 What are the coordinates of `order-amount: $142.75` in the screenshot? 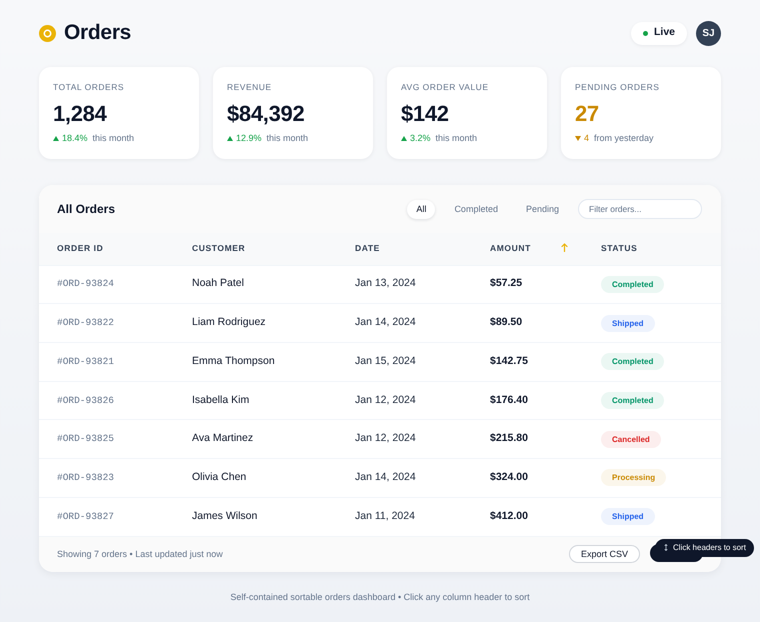 It's located at (509, 360).